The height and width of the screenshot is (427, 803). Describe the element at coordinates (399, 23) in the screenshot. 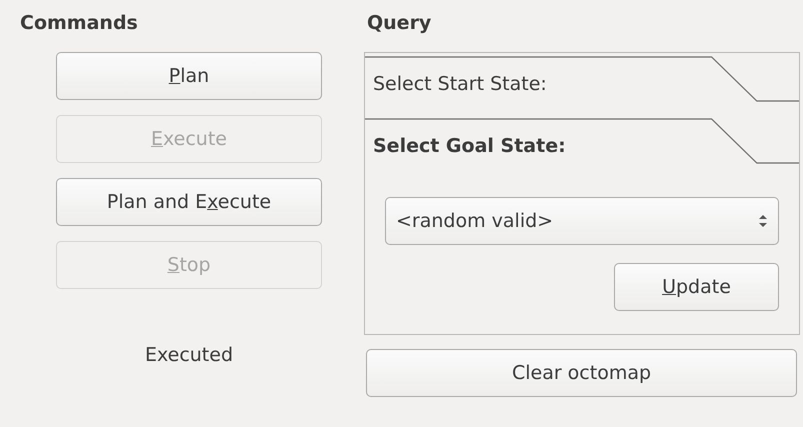

I see `section-heading: Query` at that location.